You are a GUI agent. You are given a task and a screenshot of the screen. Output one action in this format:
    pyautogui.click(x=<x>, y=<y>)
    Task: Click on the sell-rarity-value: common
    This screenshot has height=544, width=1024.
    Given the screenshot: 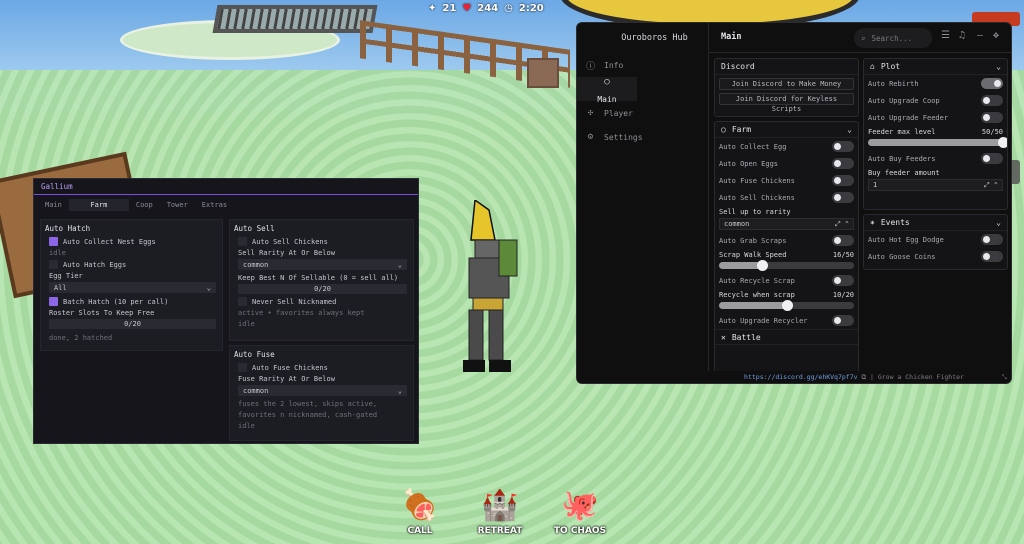 What is the action you would take?
    pyautogui.click(x=737, y=224)
    